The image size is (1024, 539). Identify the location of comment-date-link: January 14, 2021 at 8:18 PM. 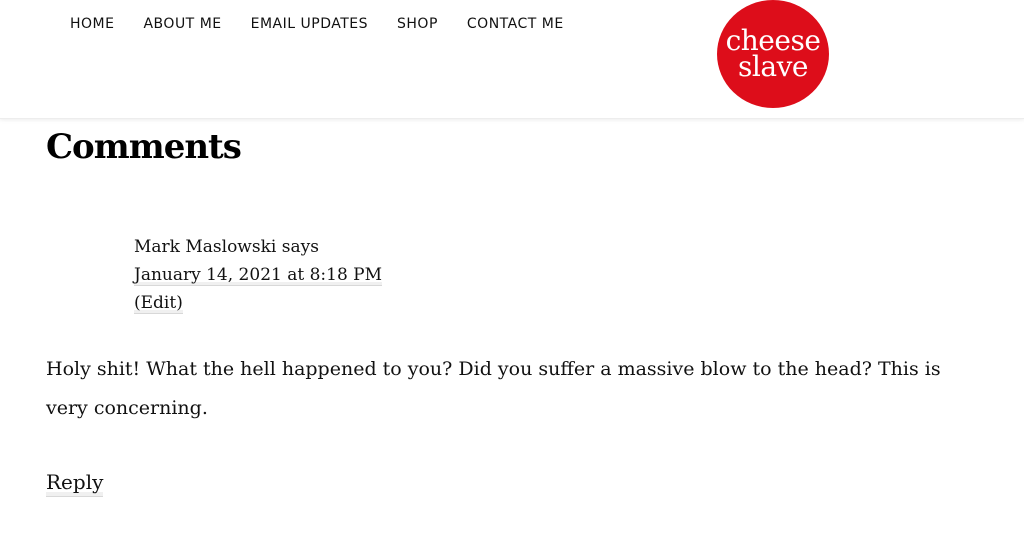
(258, 275).